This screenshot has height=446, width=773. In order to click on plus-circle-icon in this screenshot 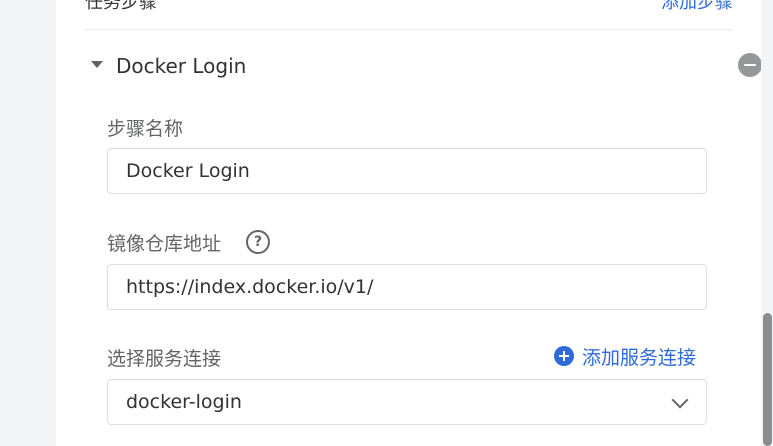, I will do `click(564, 356)`.